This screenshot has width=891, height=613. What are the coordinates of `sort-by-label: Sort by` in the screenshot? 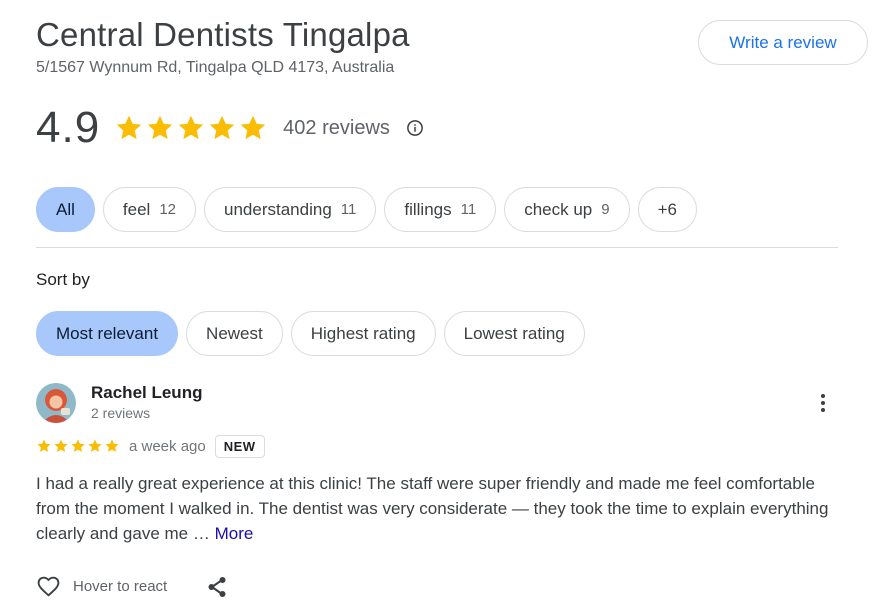 It's located at (63, 279).